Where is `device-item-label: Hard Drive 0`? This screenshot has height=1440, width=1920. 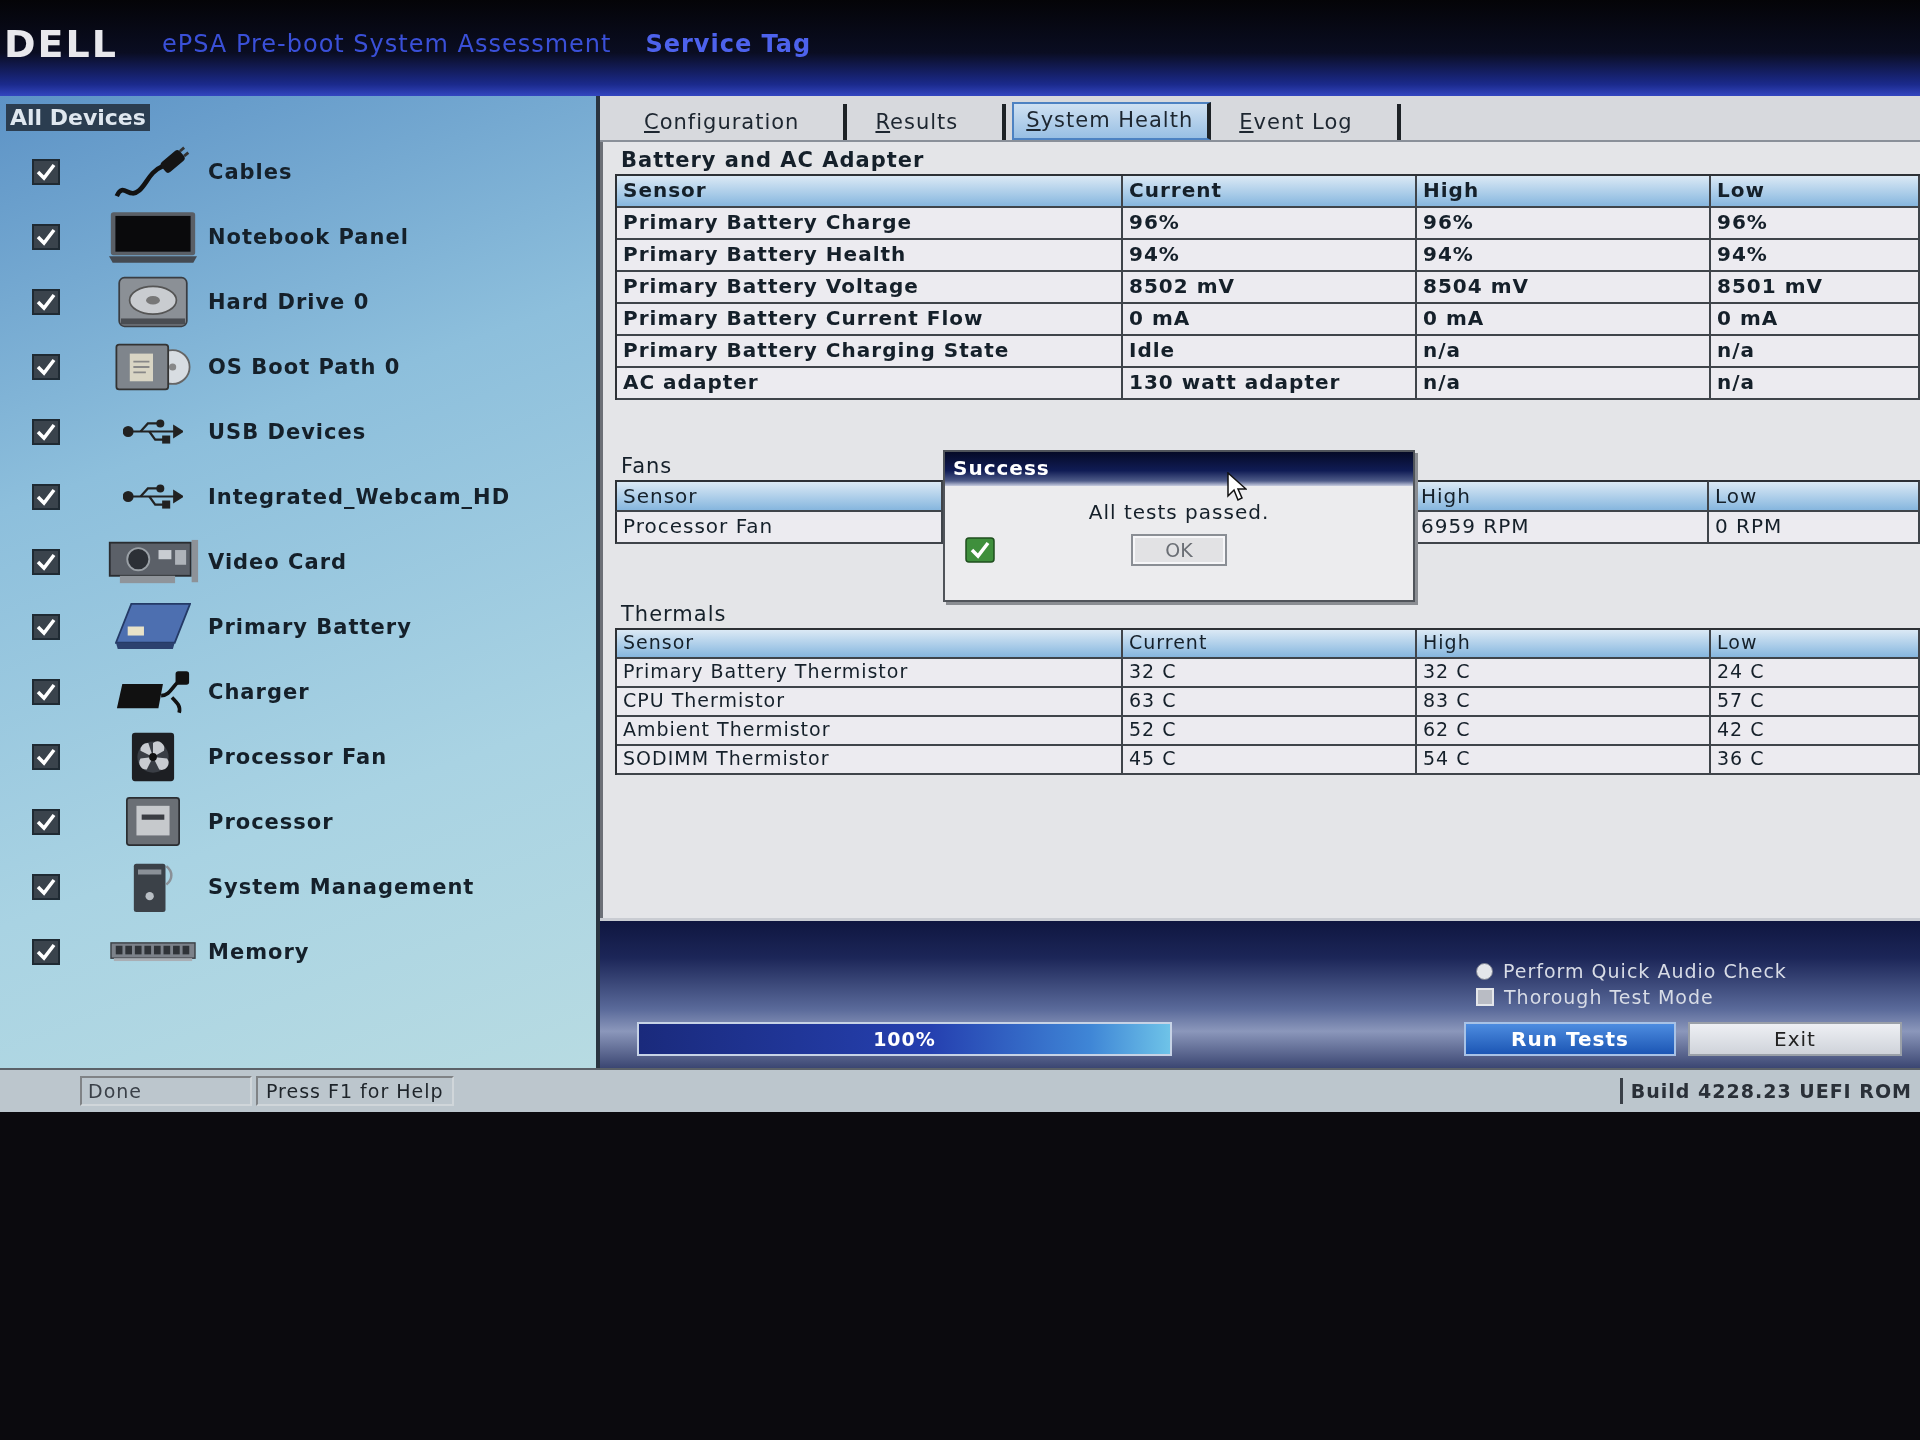
device-item-label: Hard Drive 0 is located at coordinates (289, 301).